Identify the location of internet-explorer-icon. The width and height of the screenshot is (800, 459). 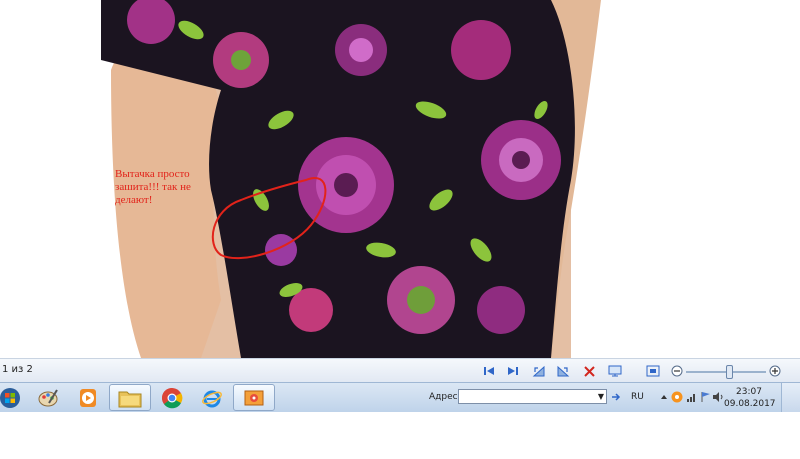
(212, 397).